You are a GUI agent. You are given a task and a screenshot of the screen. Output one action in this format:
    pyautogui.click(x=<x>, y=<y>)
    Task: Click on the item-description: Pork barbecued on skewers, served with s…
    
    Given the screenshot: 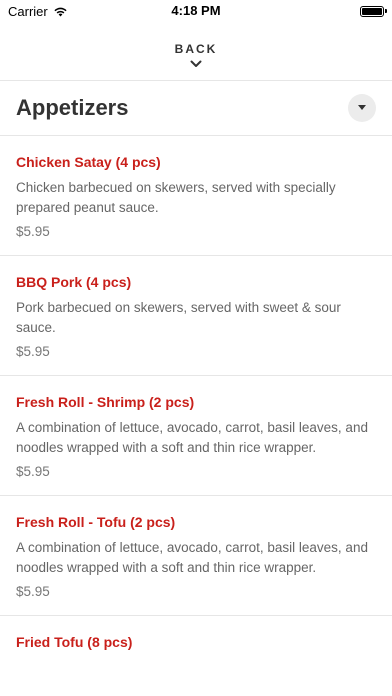 What is the action you would take?
    pyautogui.click(x=178, y=317)
    